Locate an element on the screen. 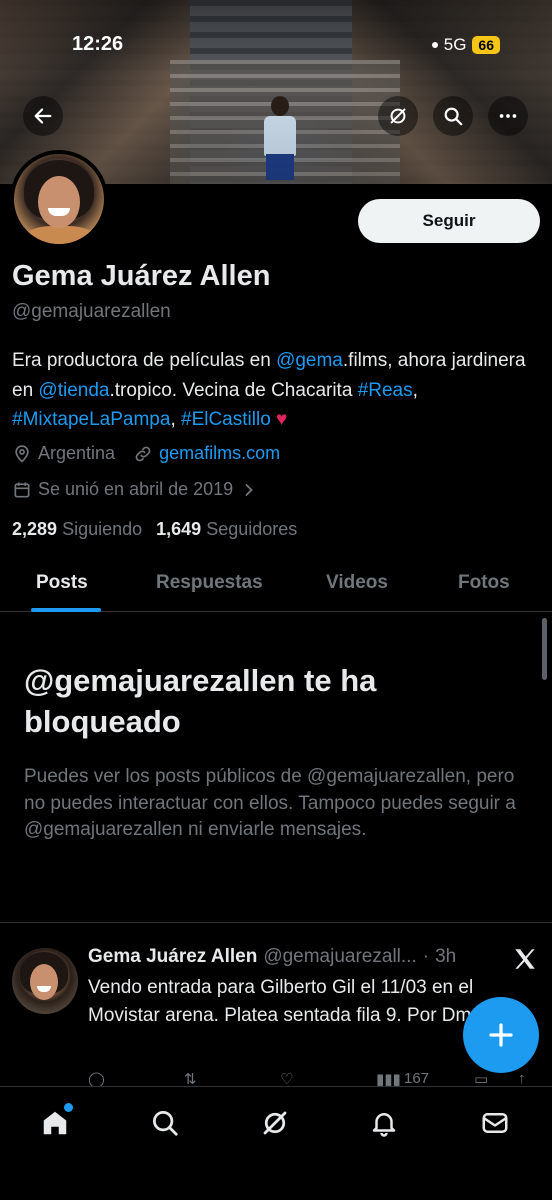  home-icon is located at coordinates (55, 1123).